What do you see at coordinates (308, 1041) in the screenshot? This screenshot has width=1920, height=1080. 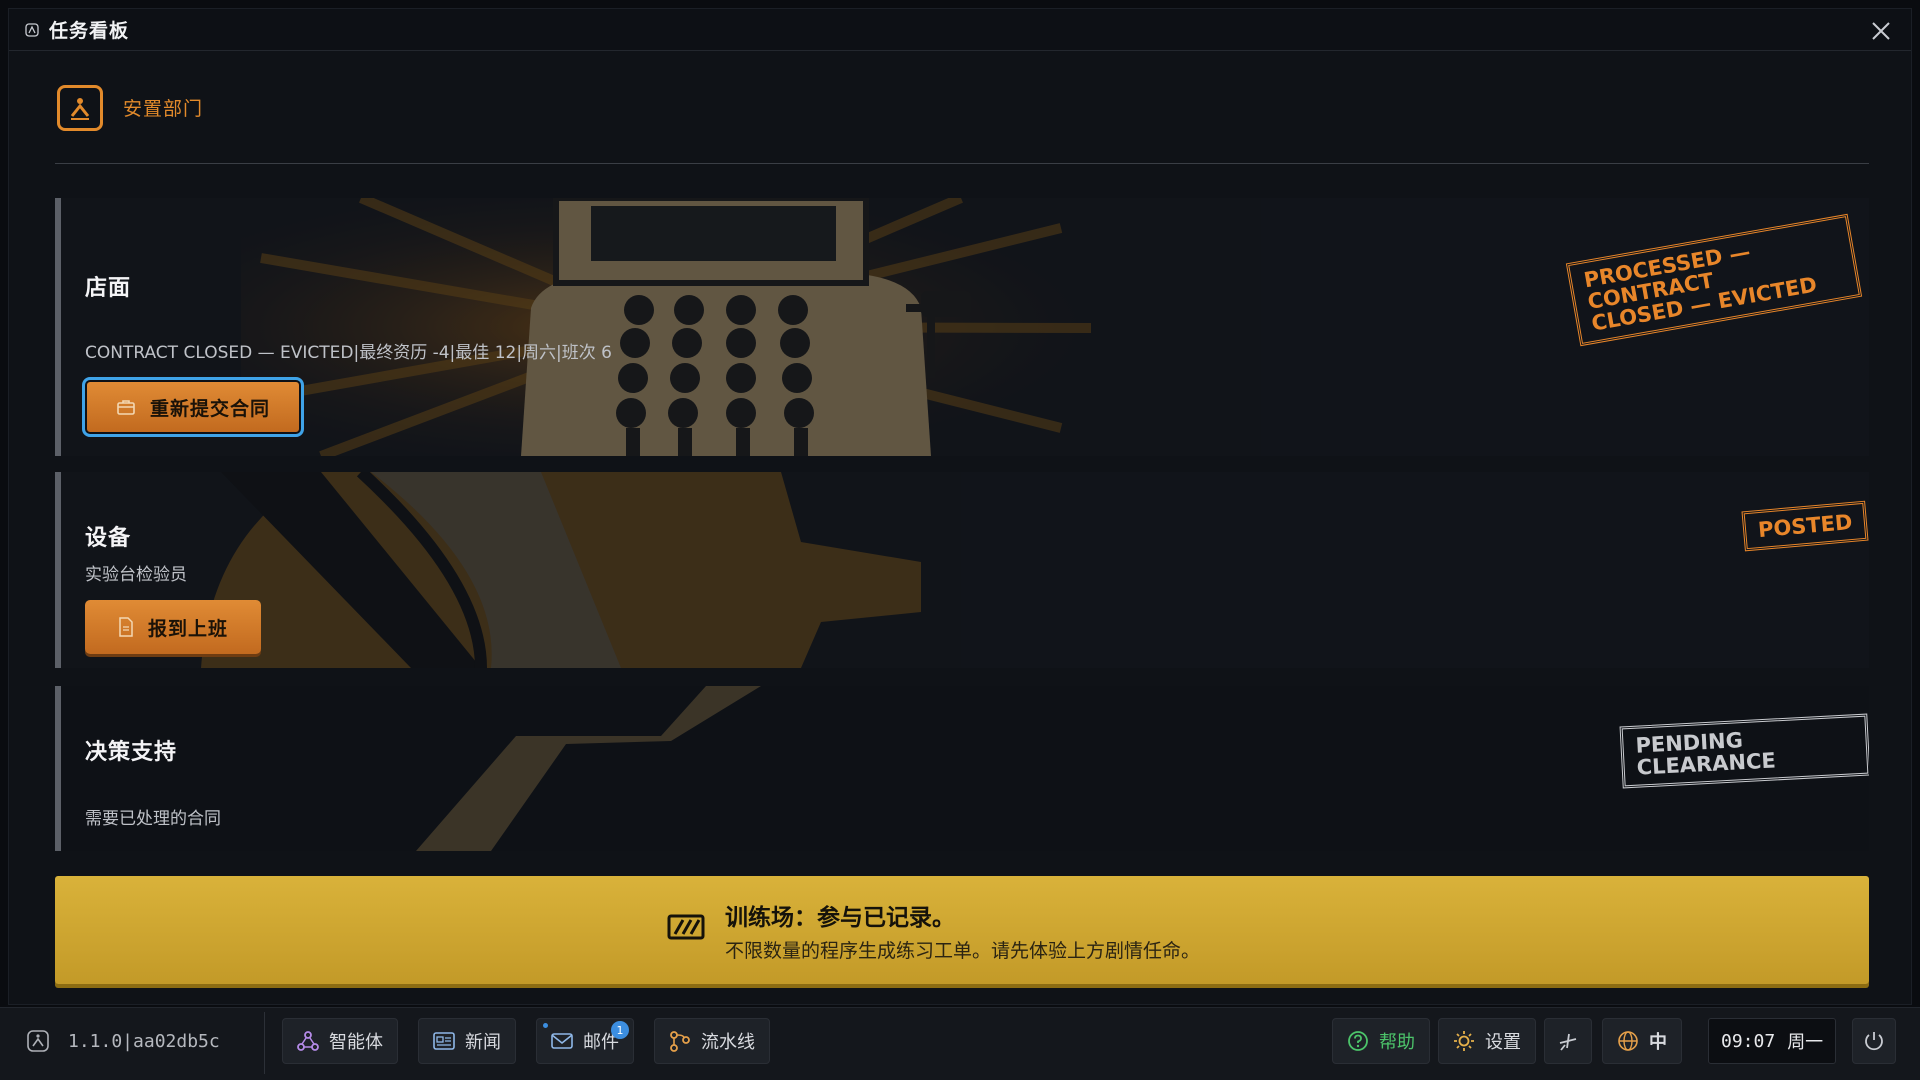 I see `agents-icon` at bounding box center [308, 1041].